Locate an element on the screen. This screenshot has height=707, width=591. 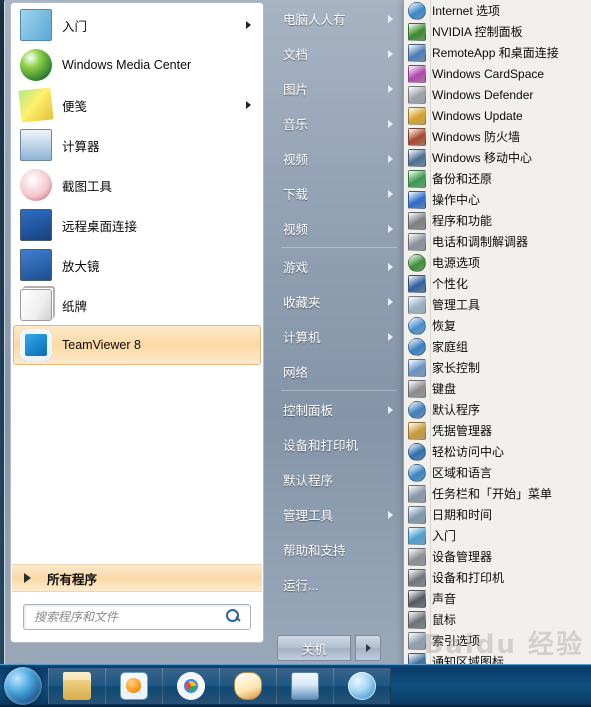
system-place-item: 网络 is located at coordinates (338, 371).